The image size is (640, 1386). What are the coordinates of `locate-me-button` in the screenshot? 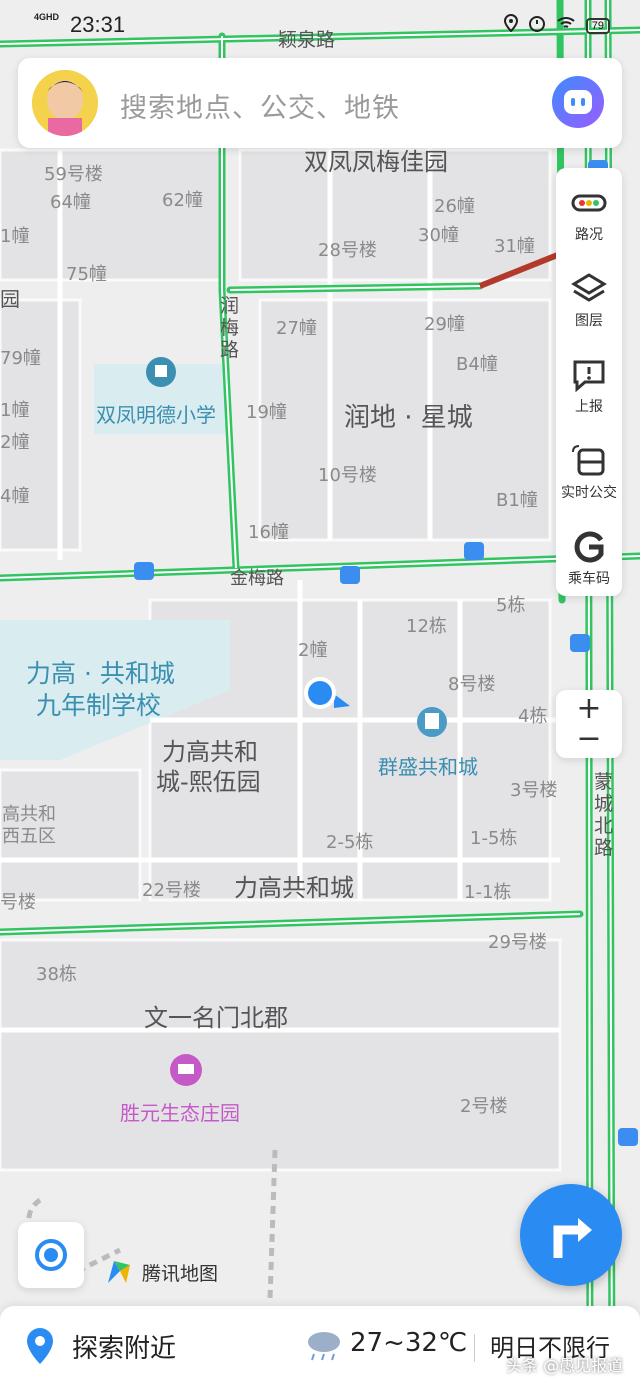 It's located at (51, 1255).